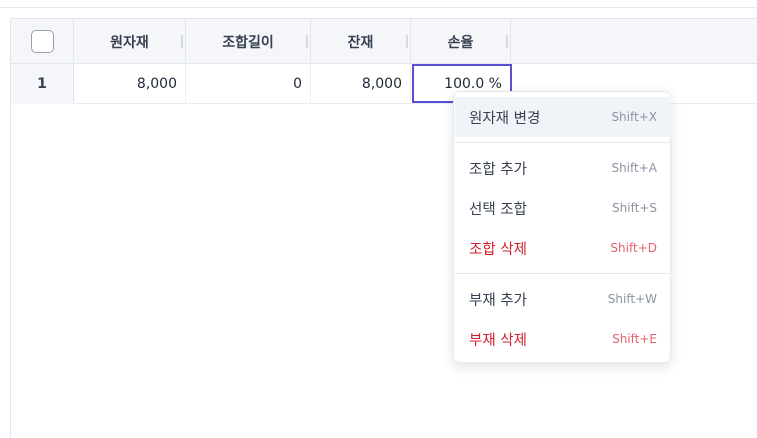 The image size is (757, 438). I want to click on menu-item-label: 원자재 변경, so click(505, 118).